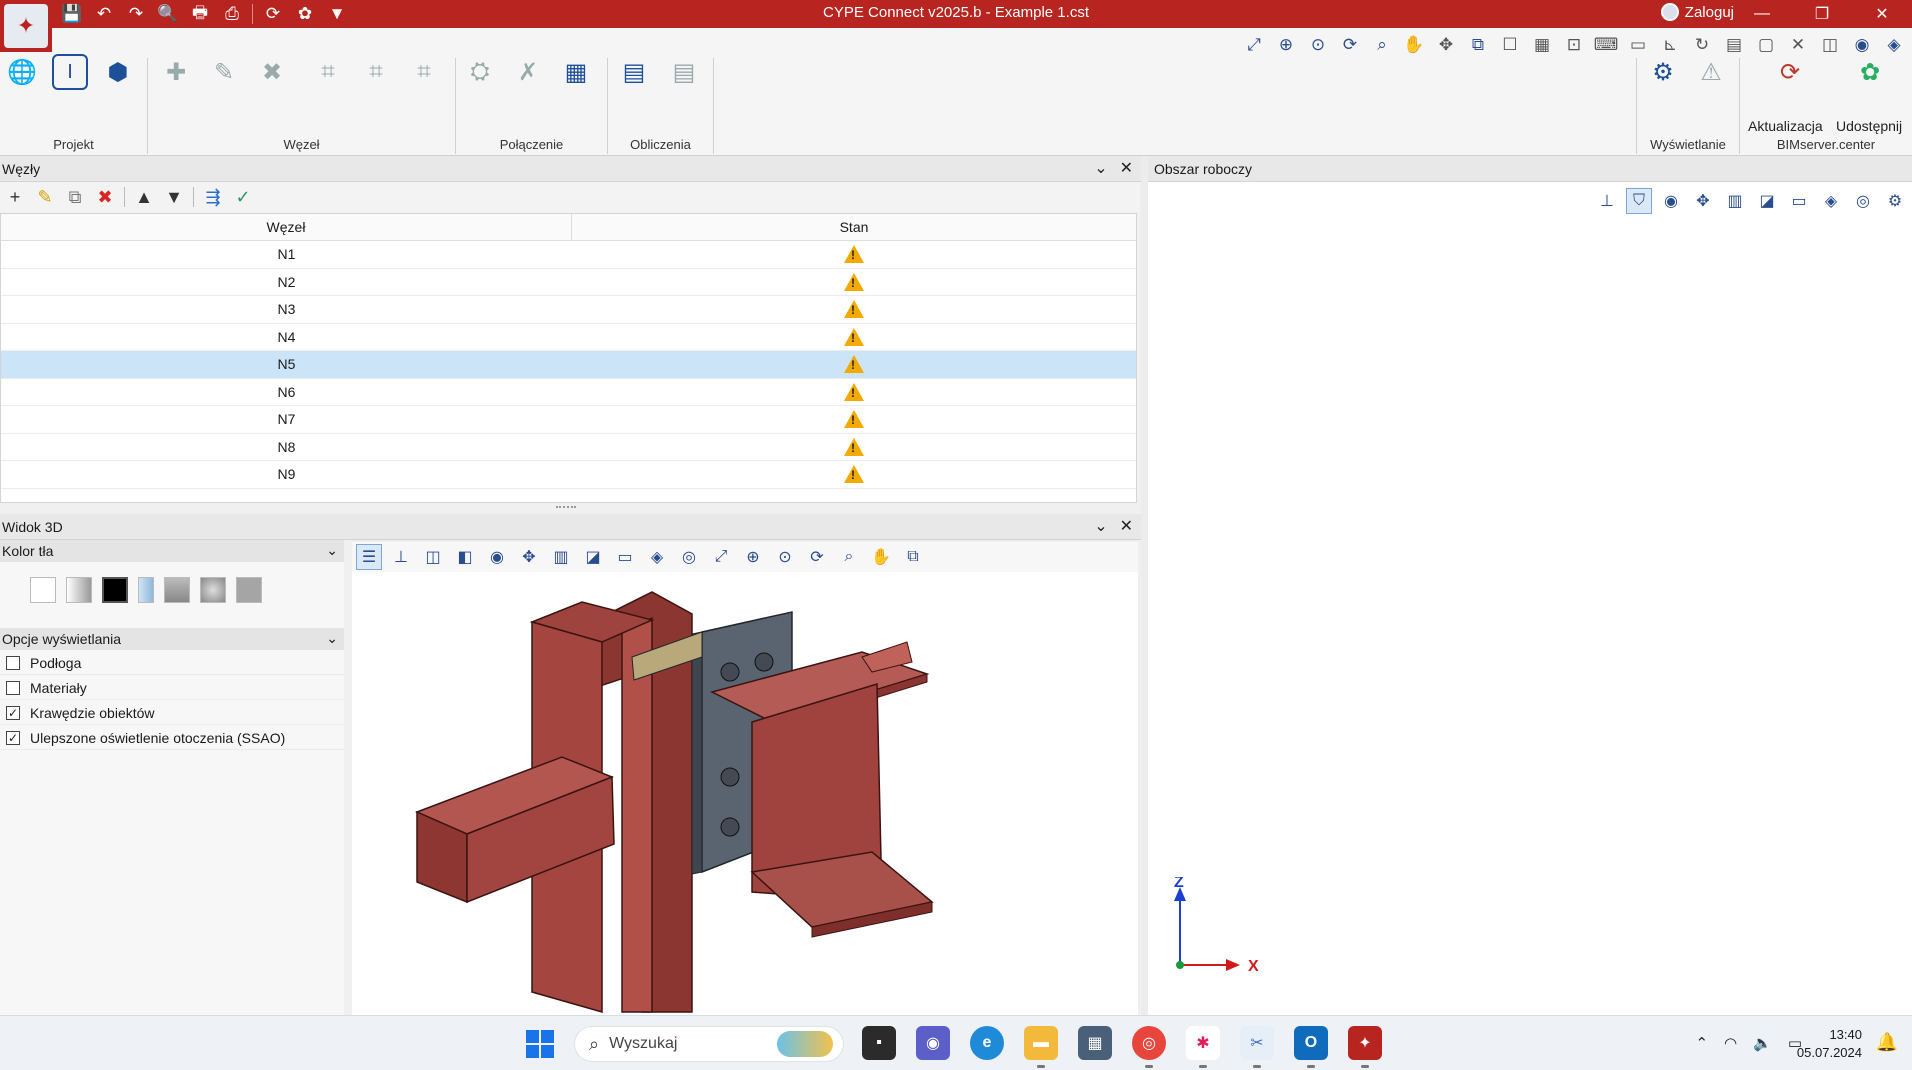 This screenshot has width=1912, height=1070. What do you see at coordinates (1895, 201) in the screenshot?
I see `3d-view-icon: ⚙` at bounding box center [1895, 201].